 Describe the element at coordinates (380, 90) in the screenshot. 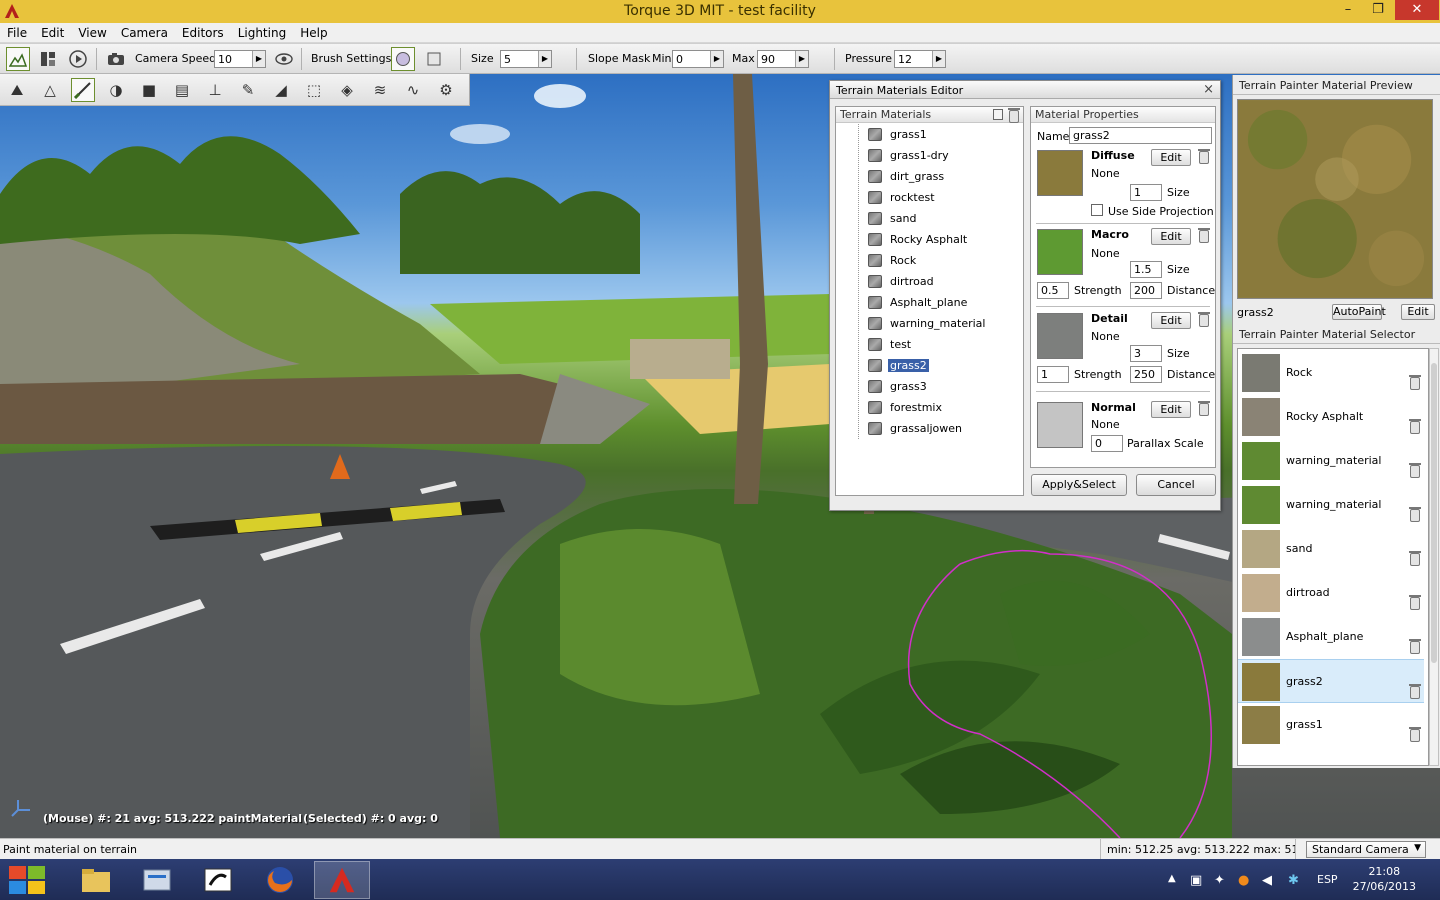

I see `smooth-icon: ≋` at that location.